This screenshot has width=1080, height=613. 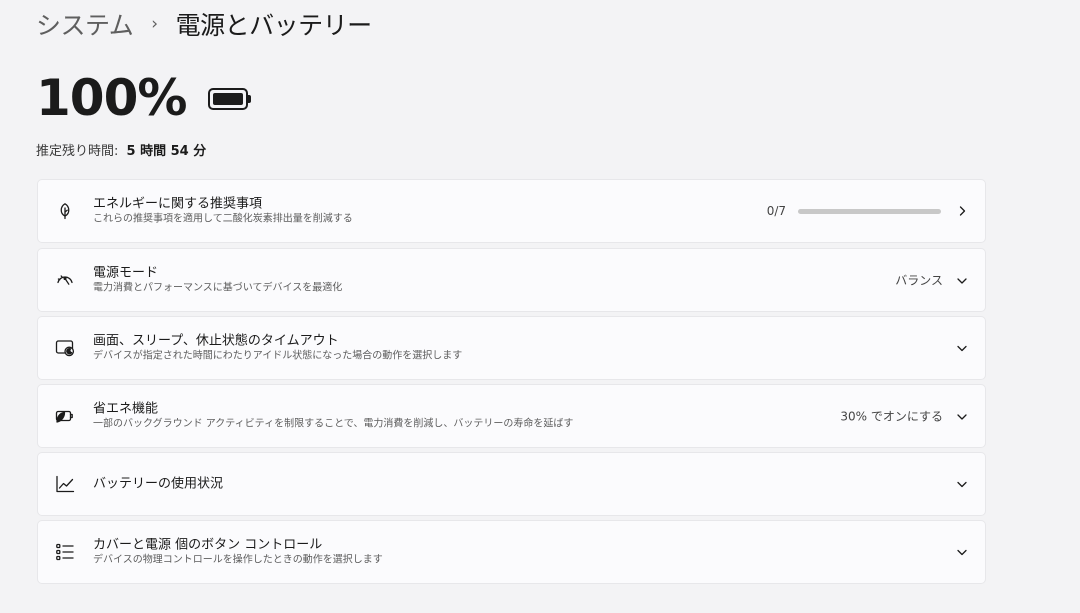 I want to click on usage-chart-icon, so click(x=65, y=484).